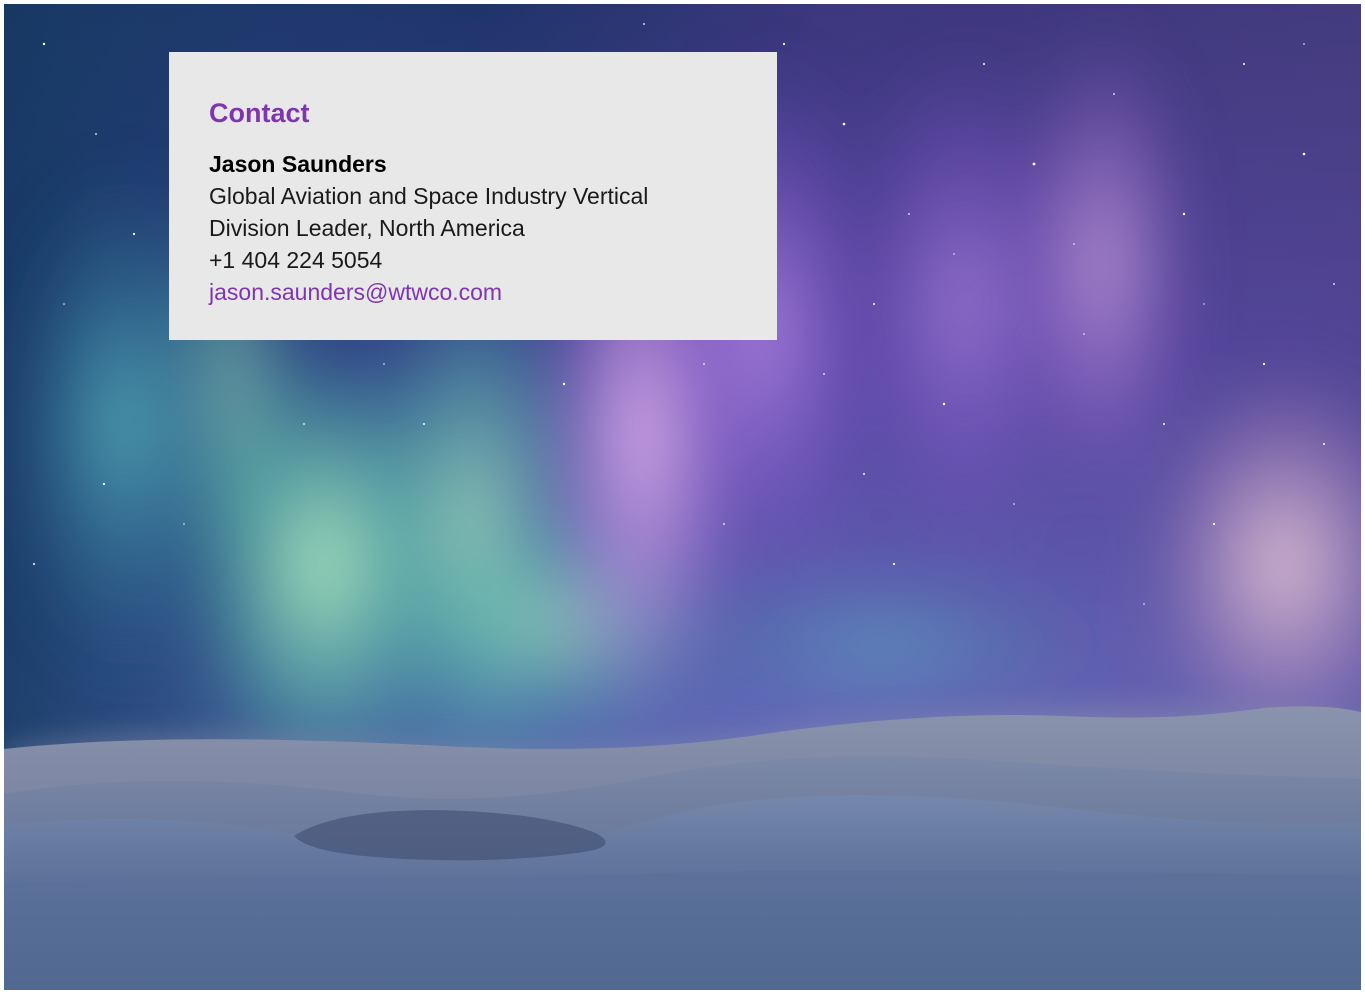  What do you see at coordinates (259, 113) in the screenshot?
I see `contact-heading: Contact` at bounding box center [259, 113].